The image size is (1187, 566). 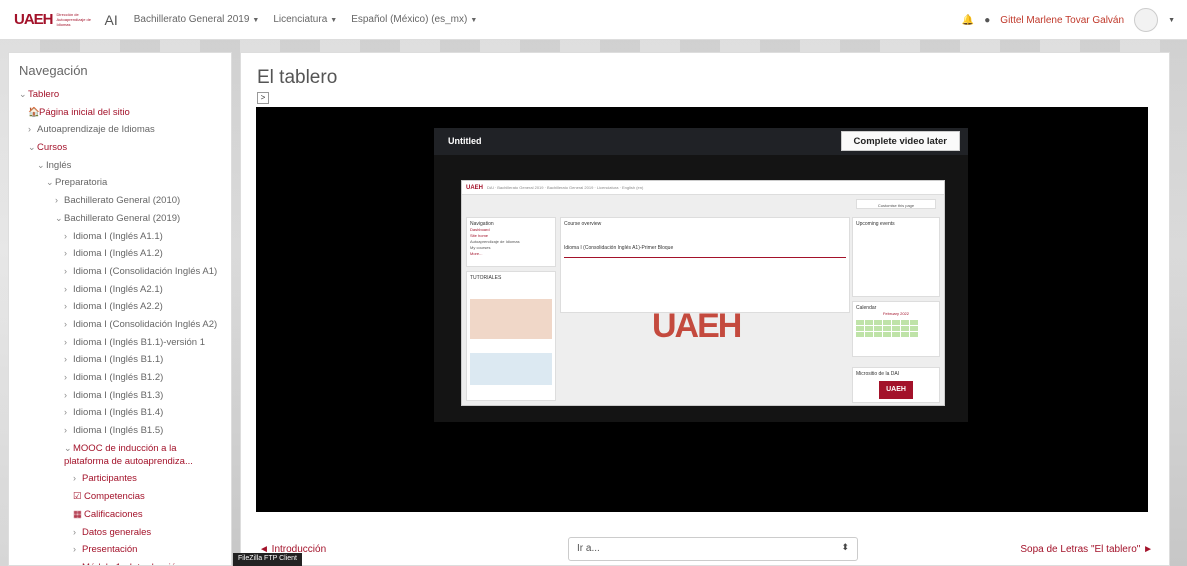 What do you see at coordinates (1146, 20) in the screenshot?
I see `avatar` at bounding box center [1146, 20].